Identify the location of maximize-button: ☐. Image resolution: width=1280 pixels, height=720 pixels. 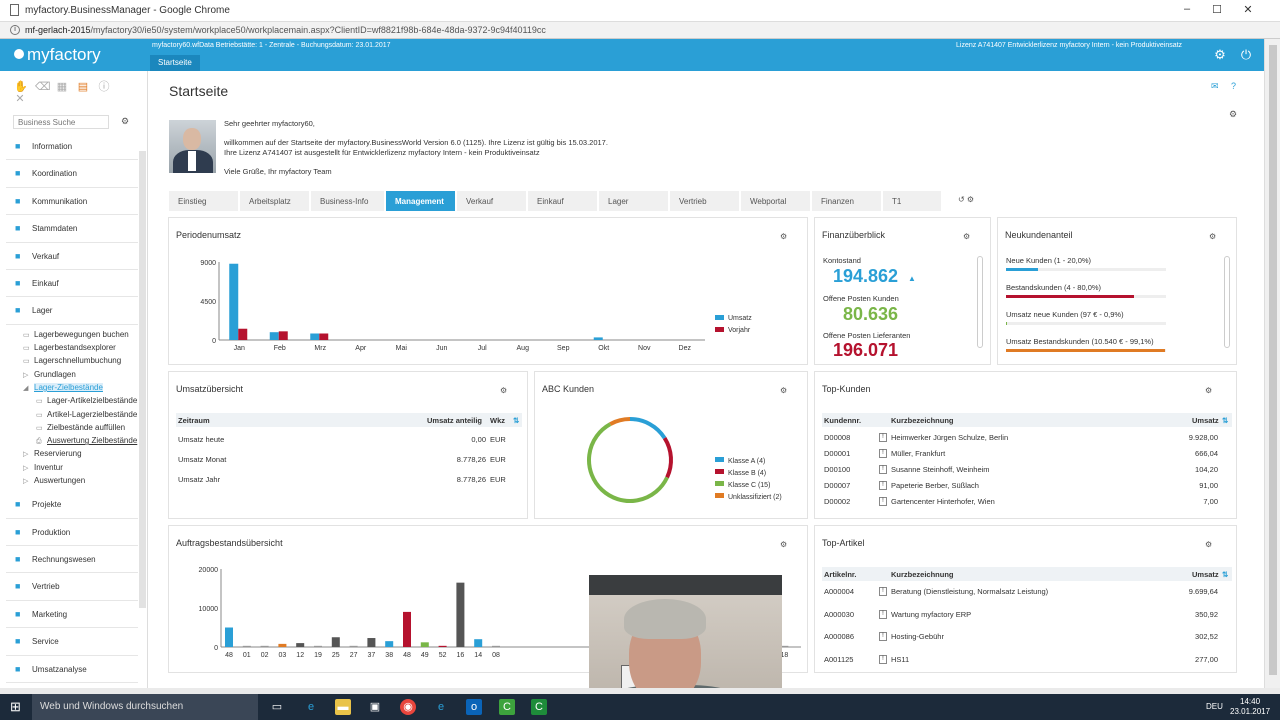
(1217, 10).